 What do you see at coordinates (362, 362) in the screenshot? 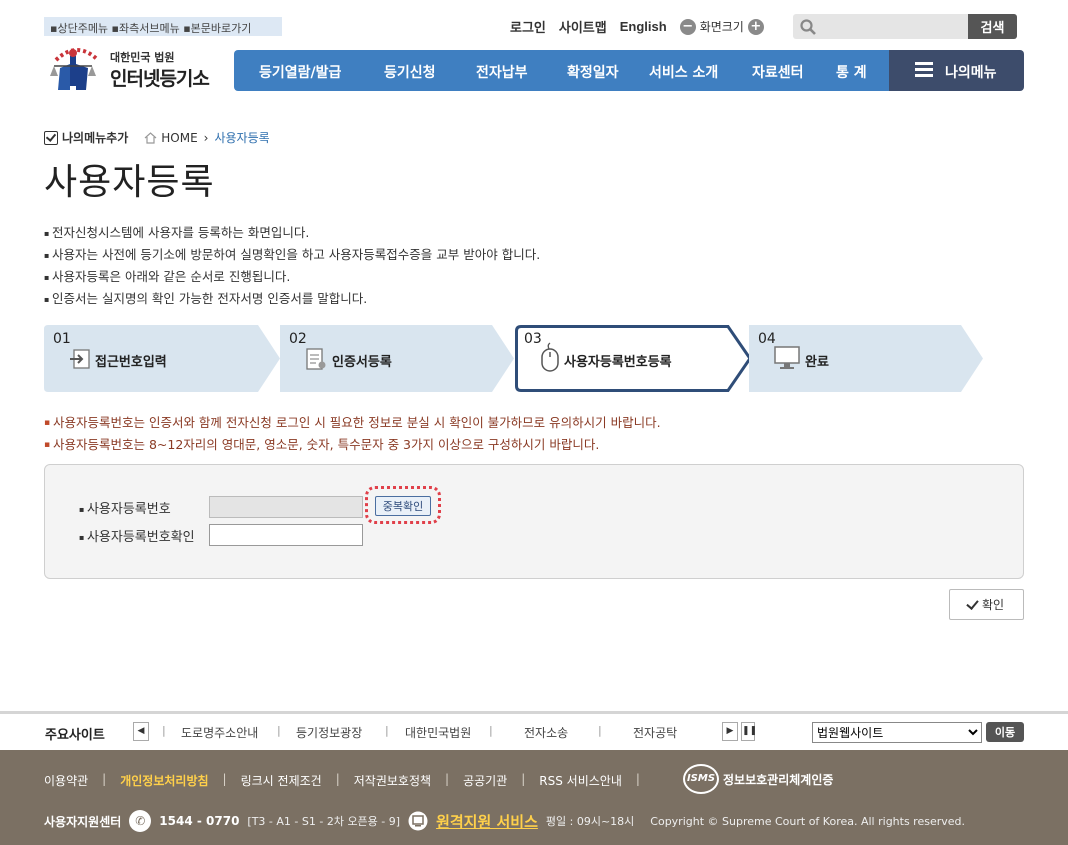
I see `step-label: 인증서등록` at bounding box center [362, 362].